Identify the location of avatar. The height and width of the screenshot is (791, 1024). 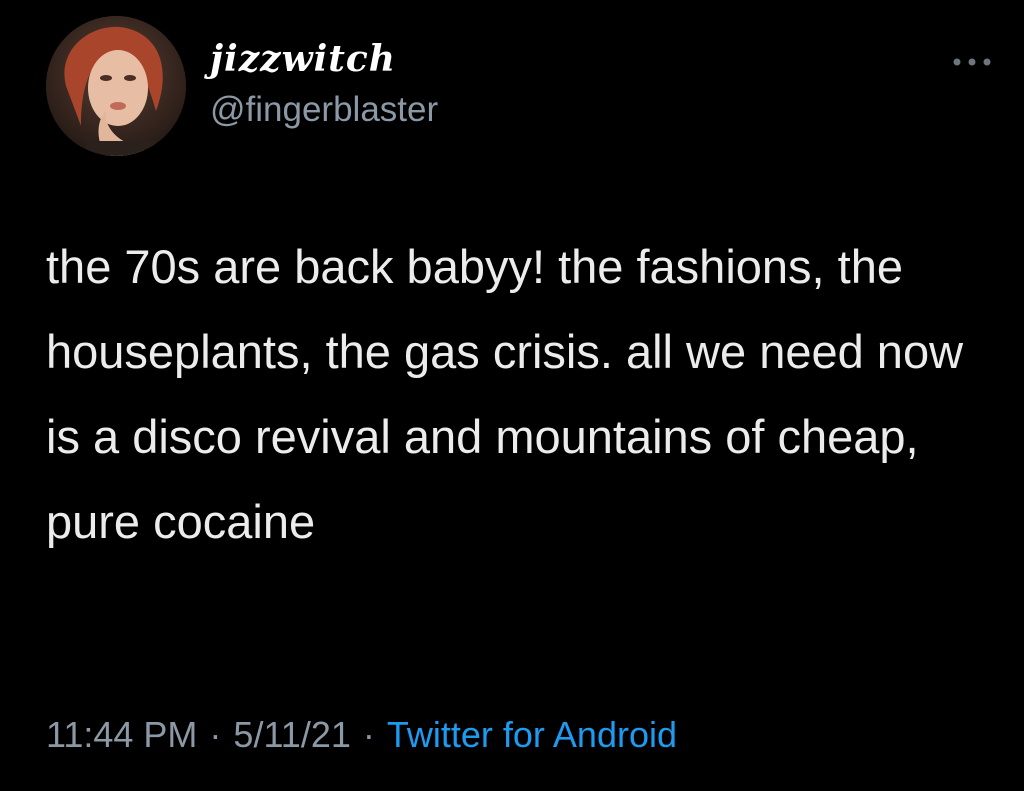
(116, 86).